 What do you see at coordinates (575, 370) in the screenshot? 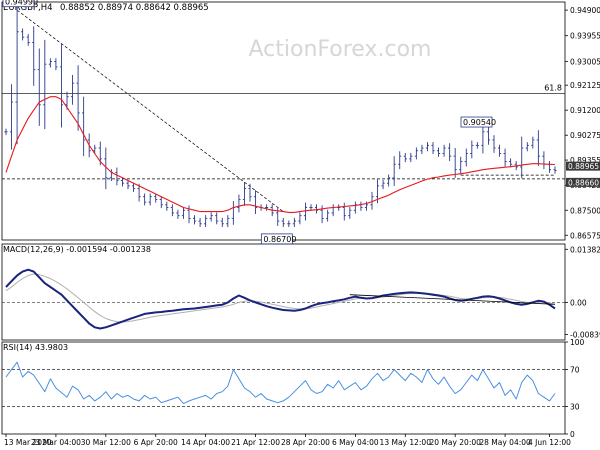
I see `rsi-ytick-label: 70` at bounding box center [575, 370].